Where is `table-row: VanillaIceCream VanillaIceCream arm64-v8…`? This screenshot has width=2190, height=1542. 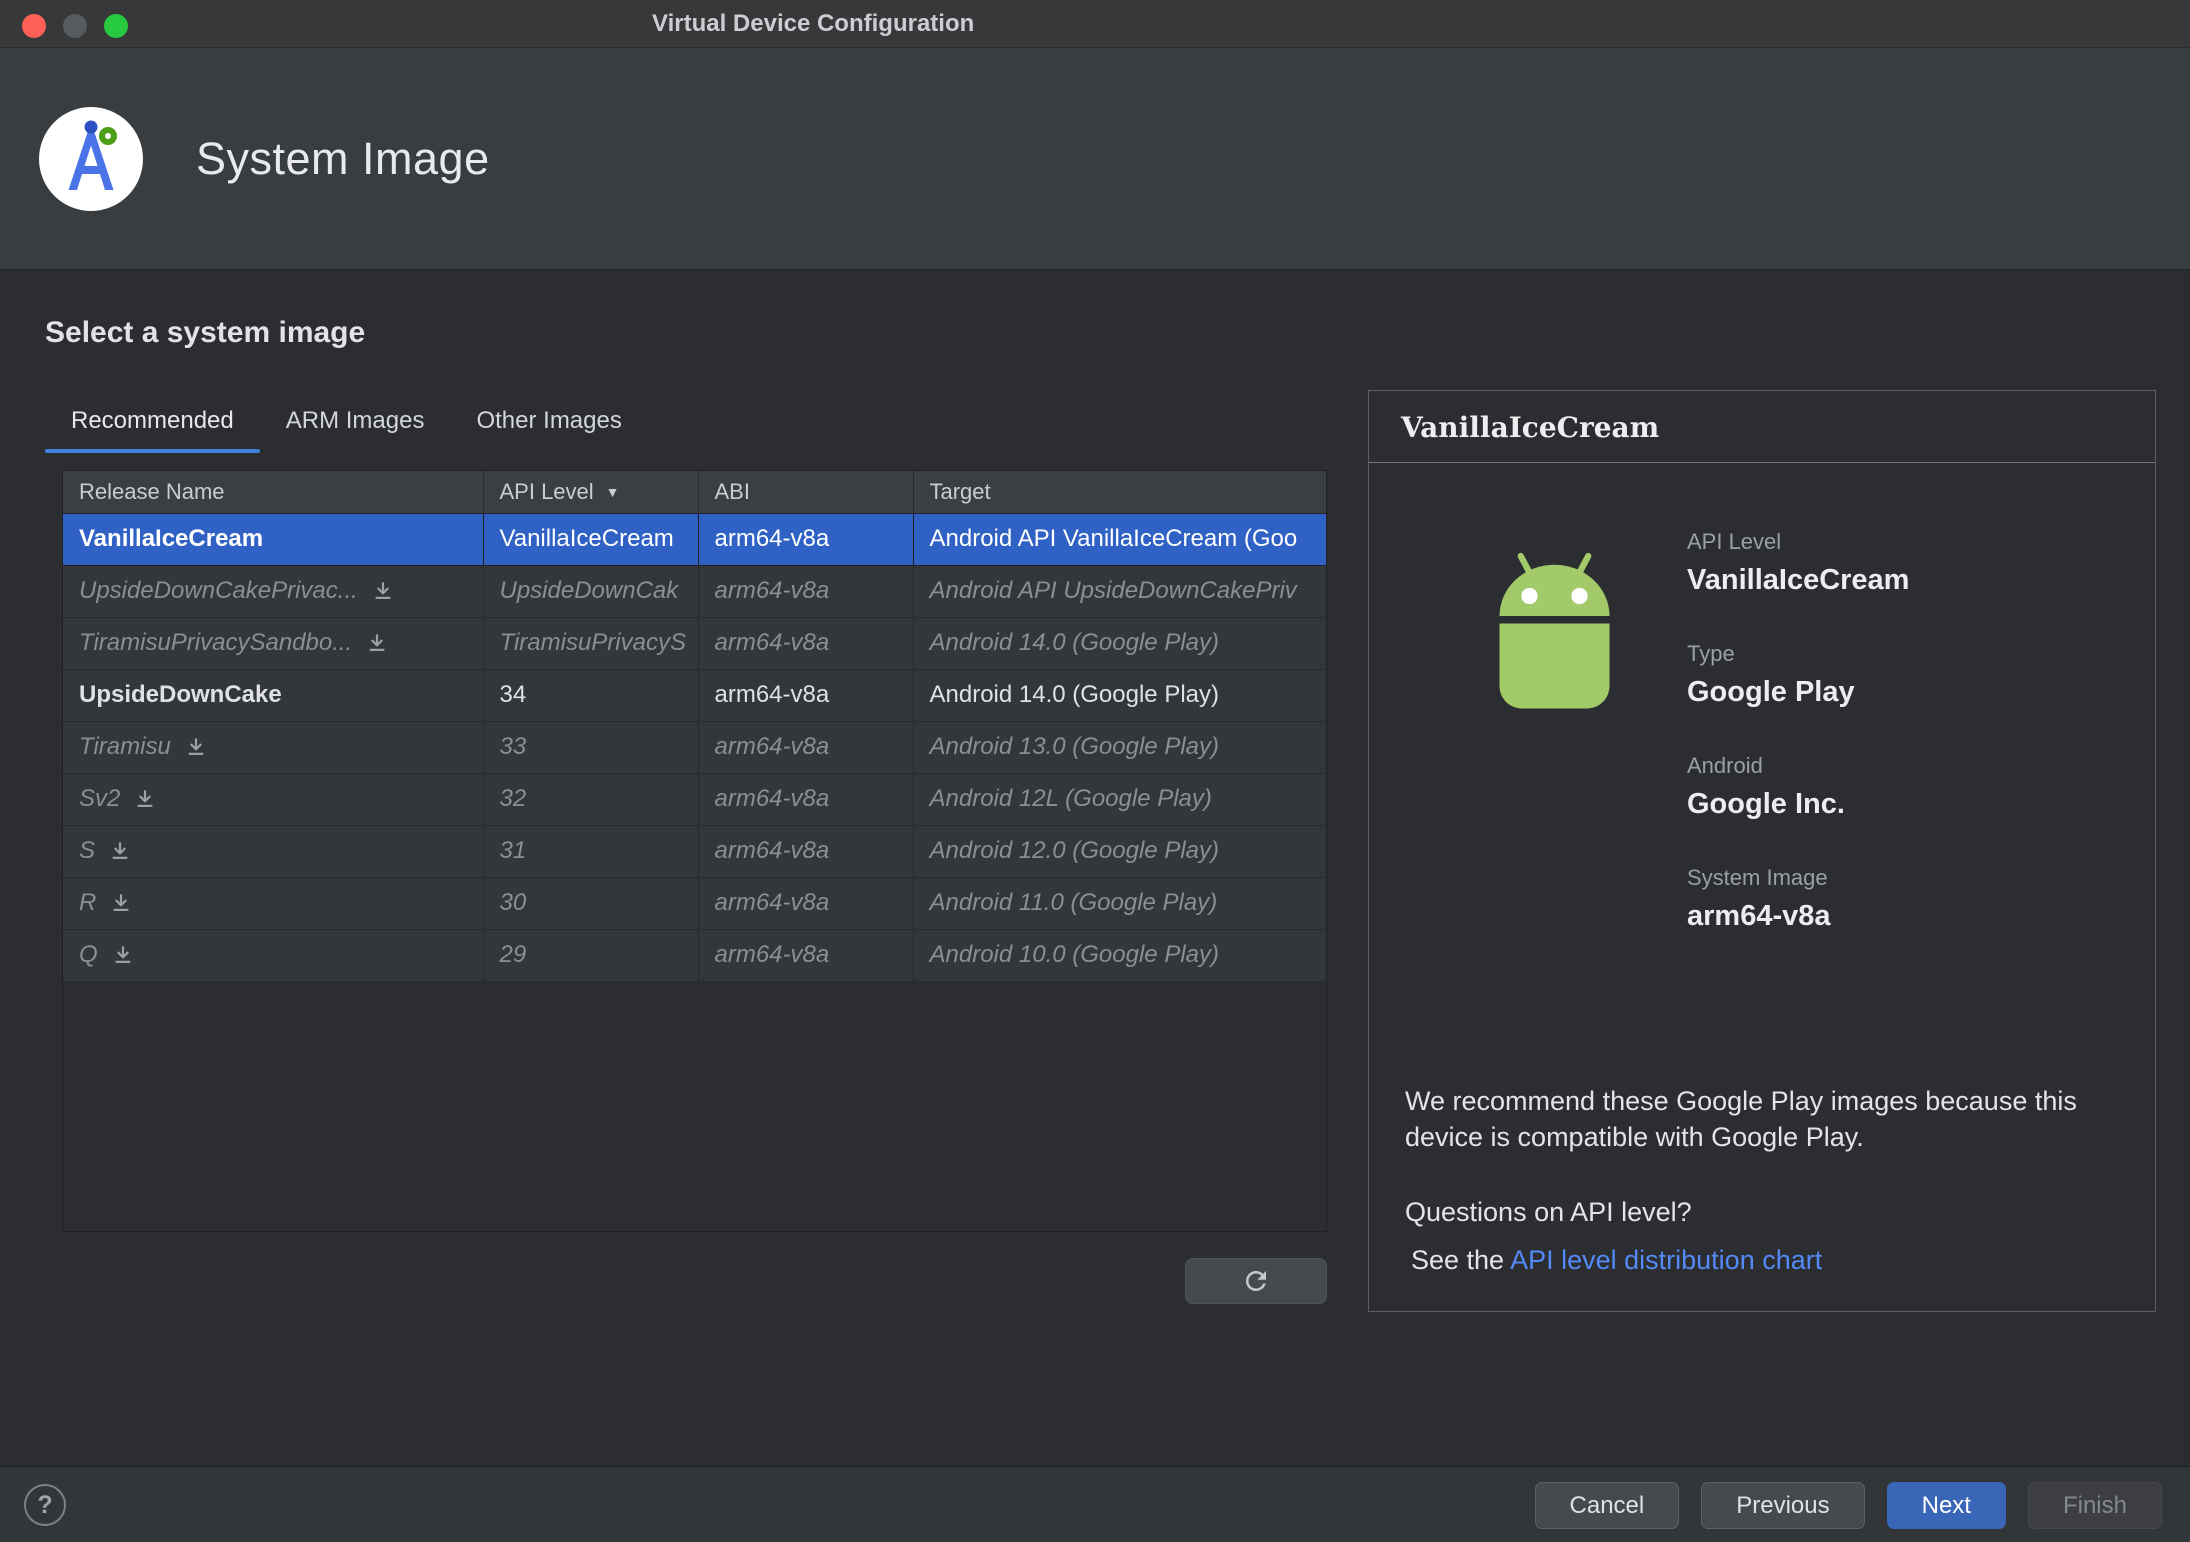 table-row: VanillaIceCream VanillaIceCream arm64-v8… is located at coordinates (694, 539).